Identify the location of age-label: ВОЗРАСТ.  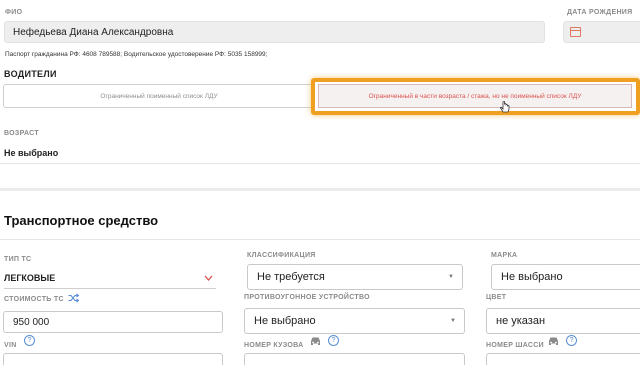
(21, 133).